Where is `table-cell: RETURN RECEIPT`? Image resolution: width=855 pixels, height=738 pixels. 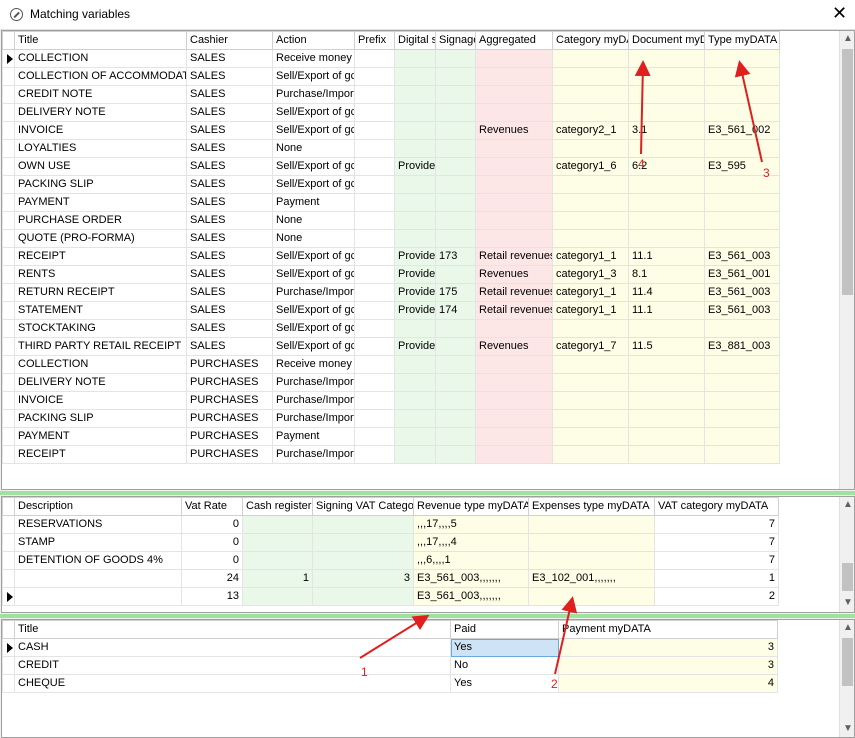 table-cell: RETURN RECEIPT is located at coordinates (100, 292).